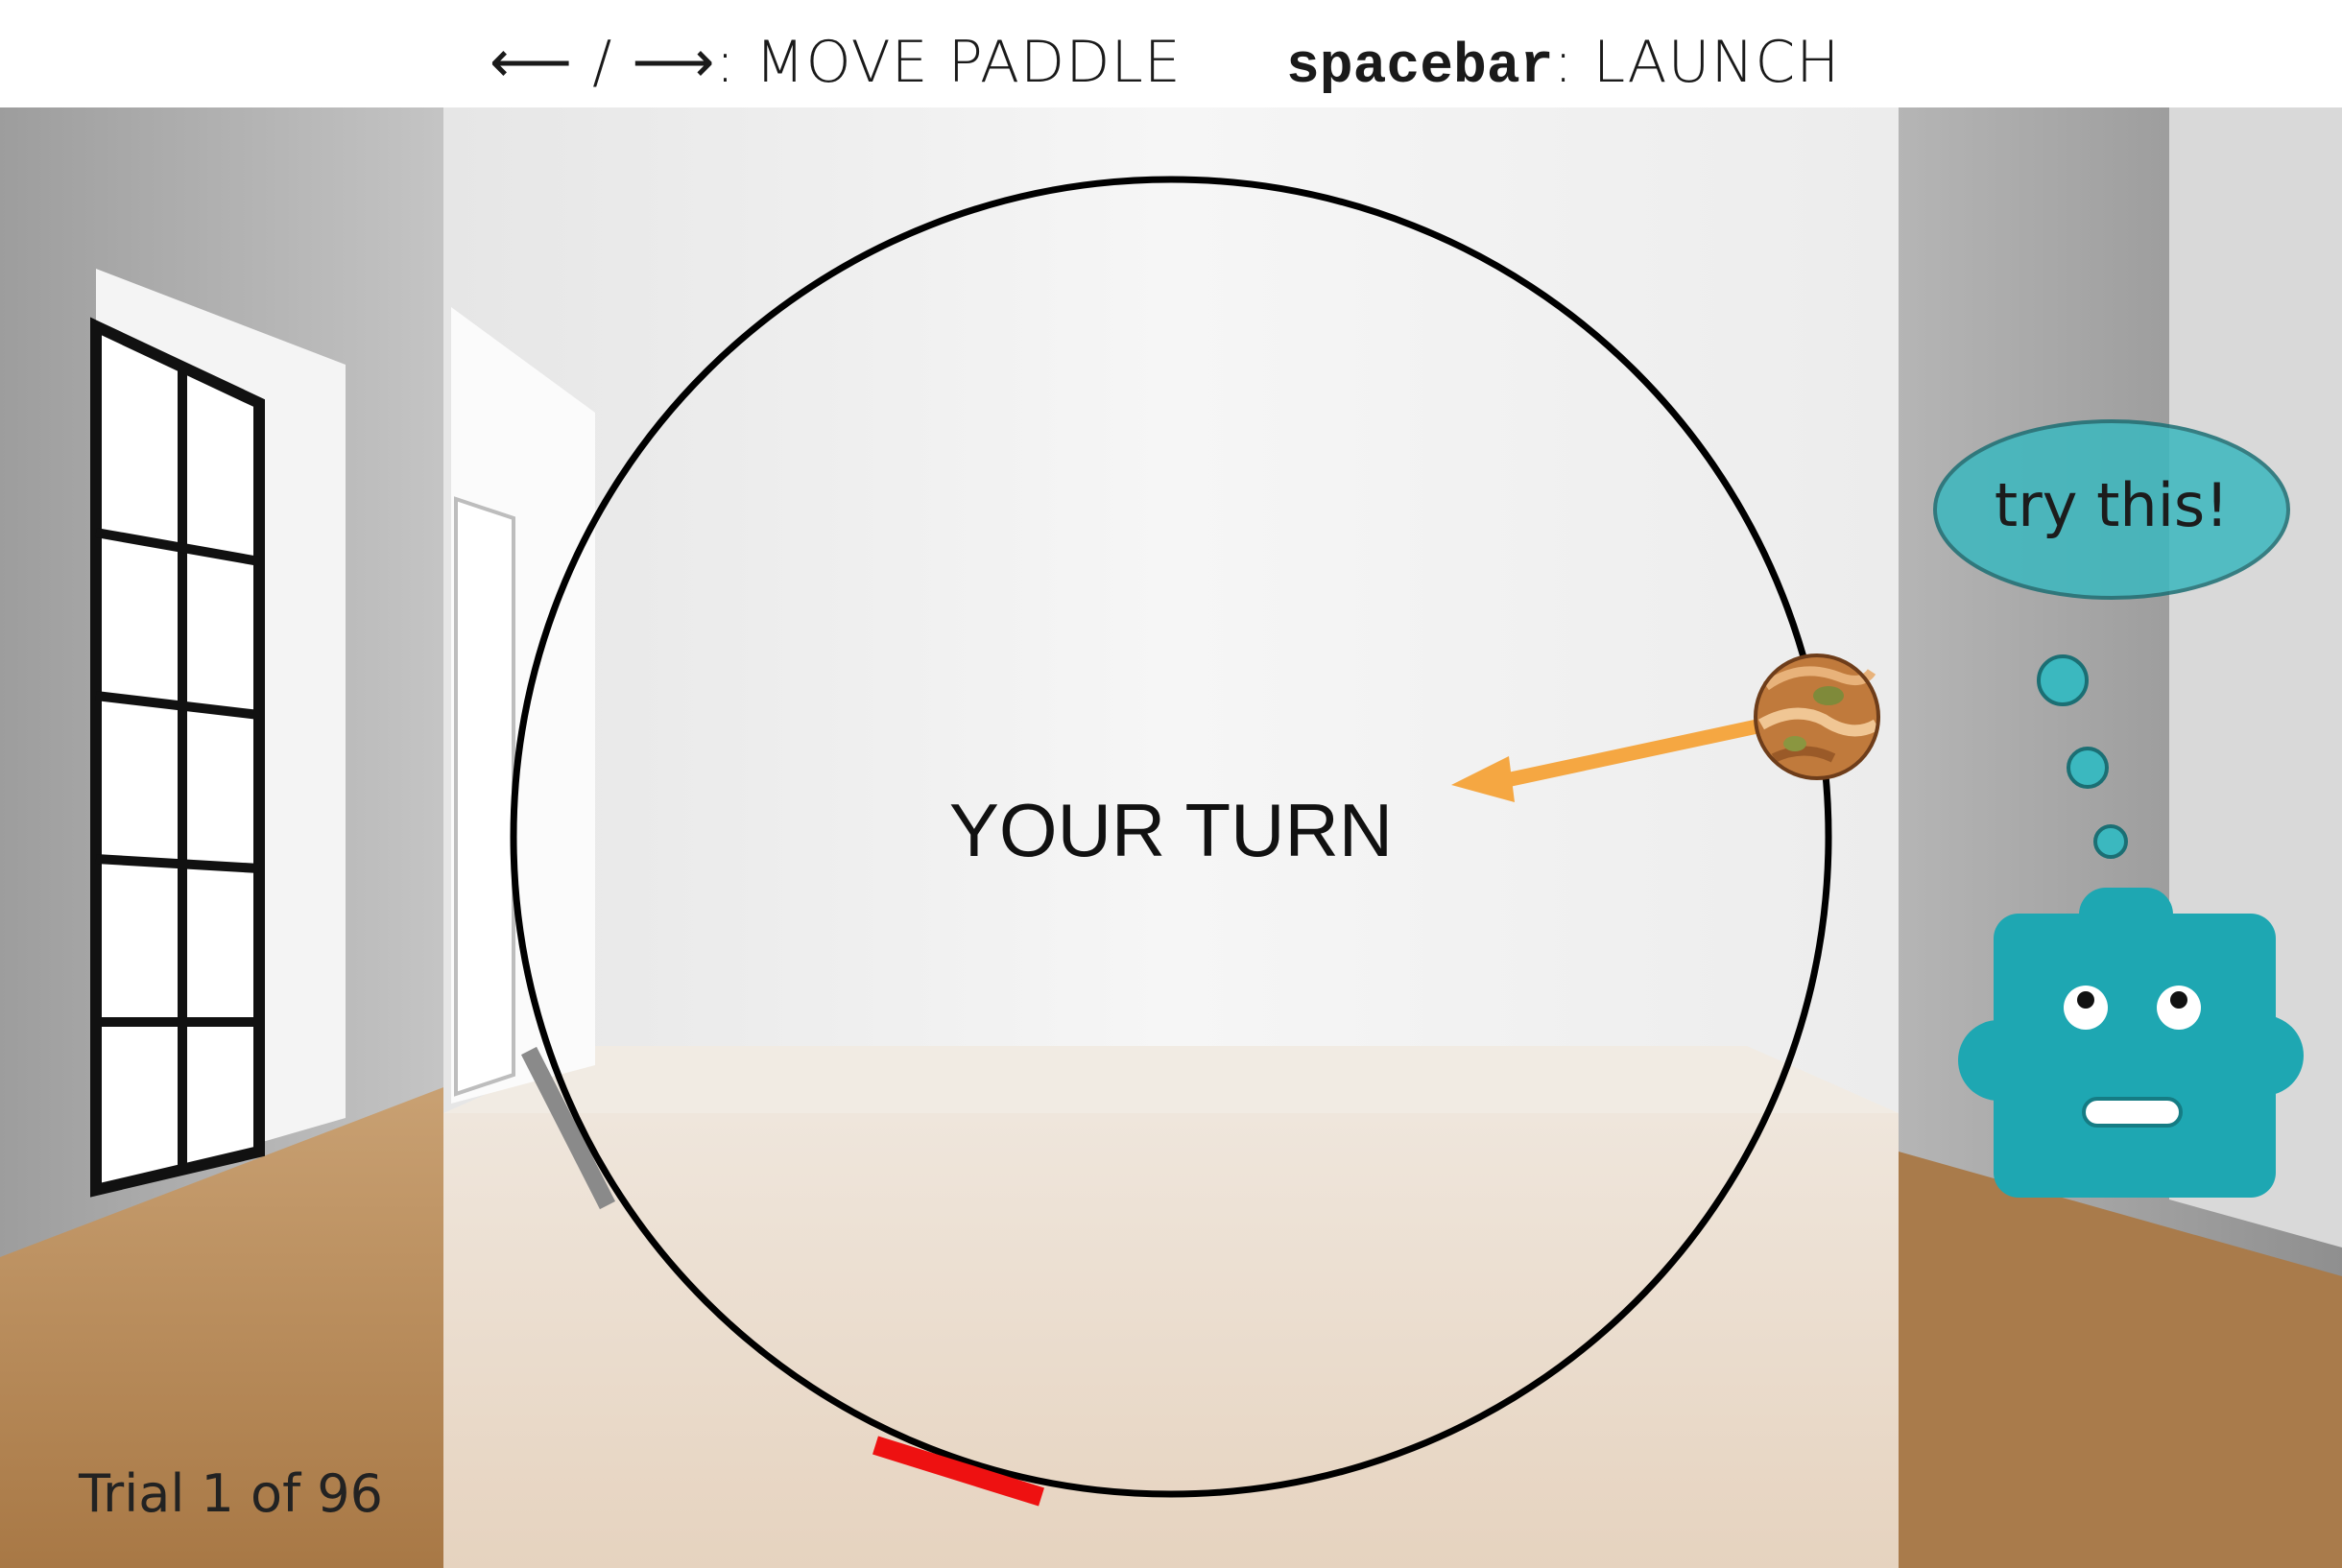 The width and height of the screenshot is (2342, 1568). Describe the element at coordinates (1420, 67) in the screenshot. I see `spacebar-key-label: spacebar` at that location.